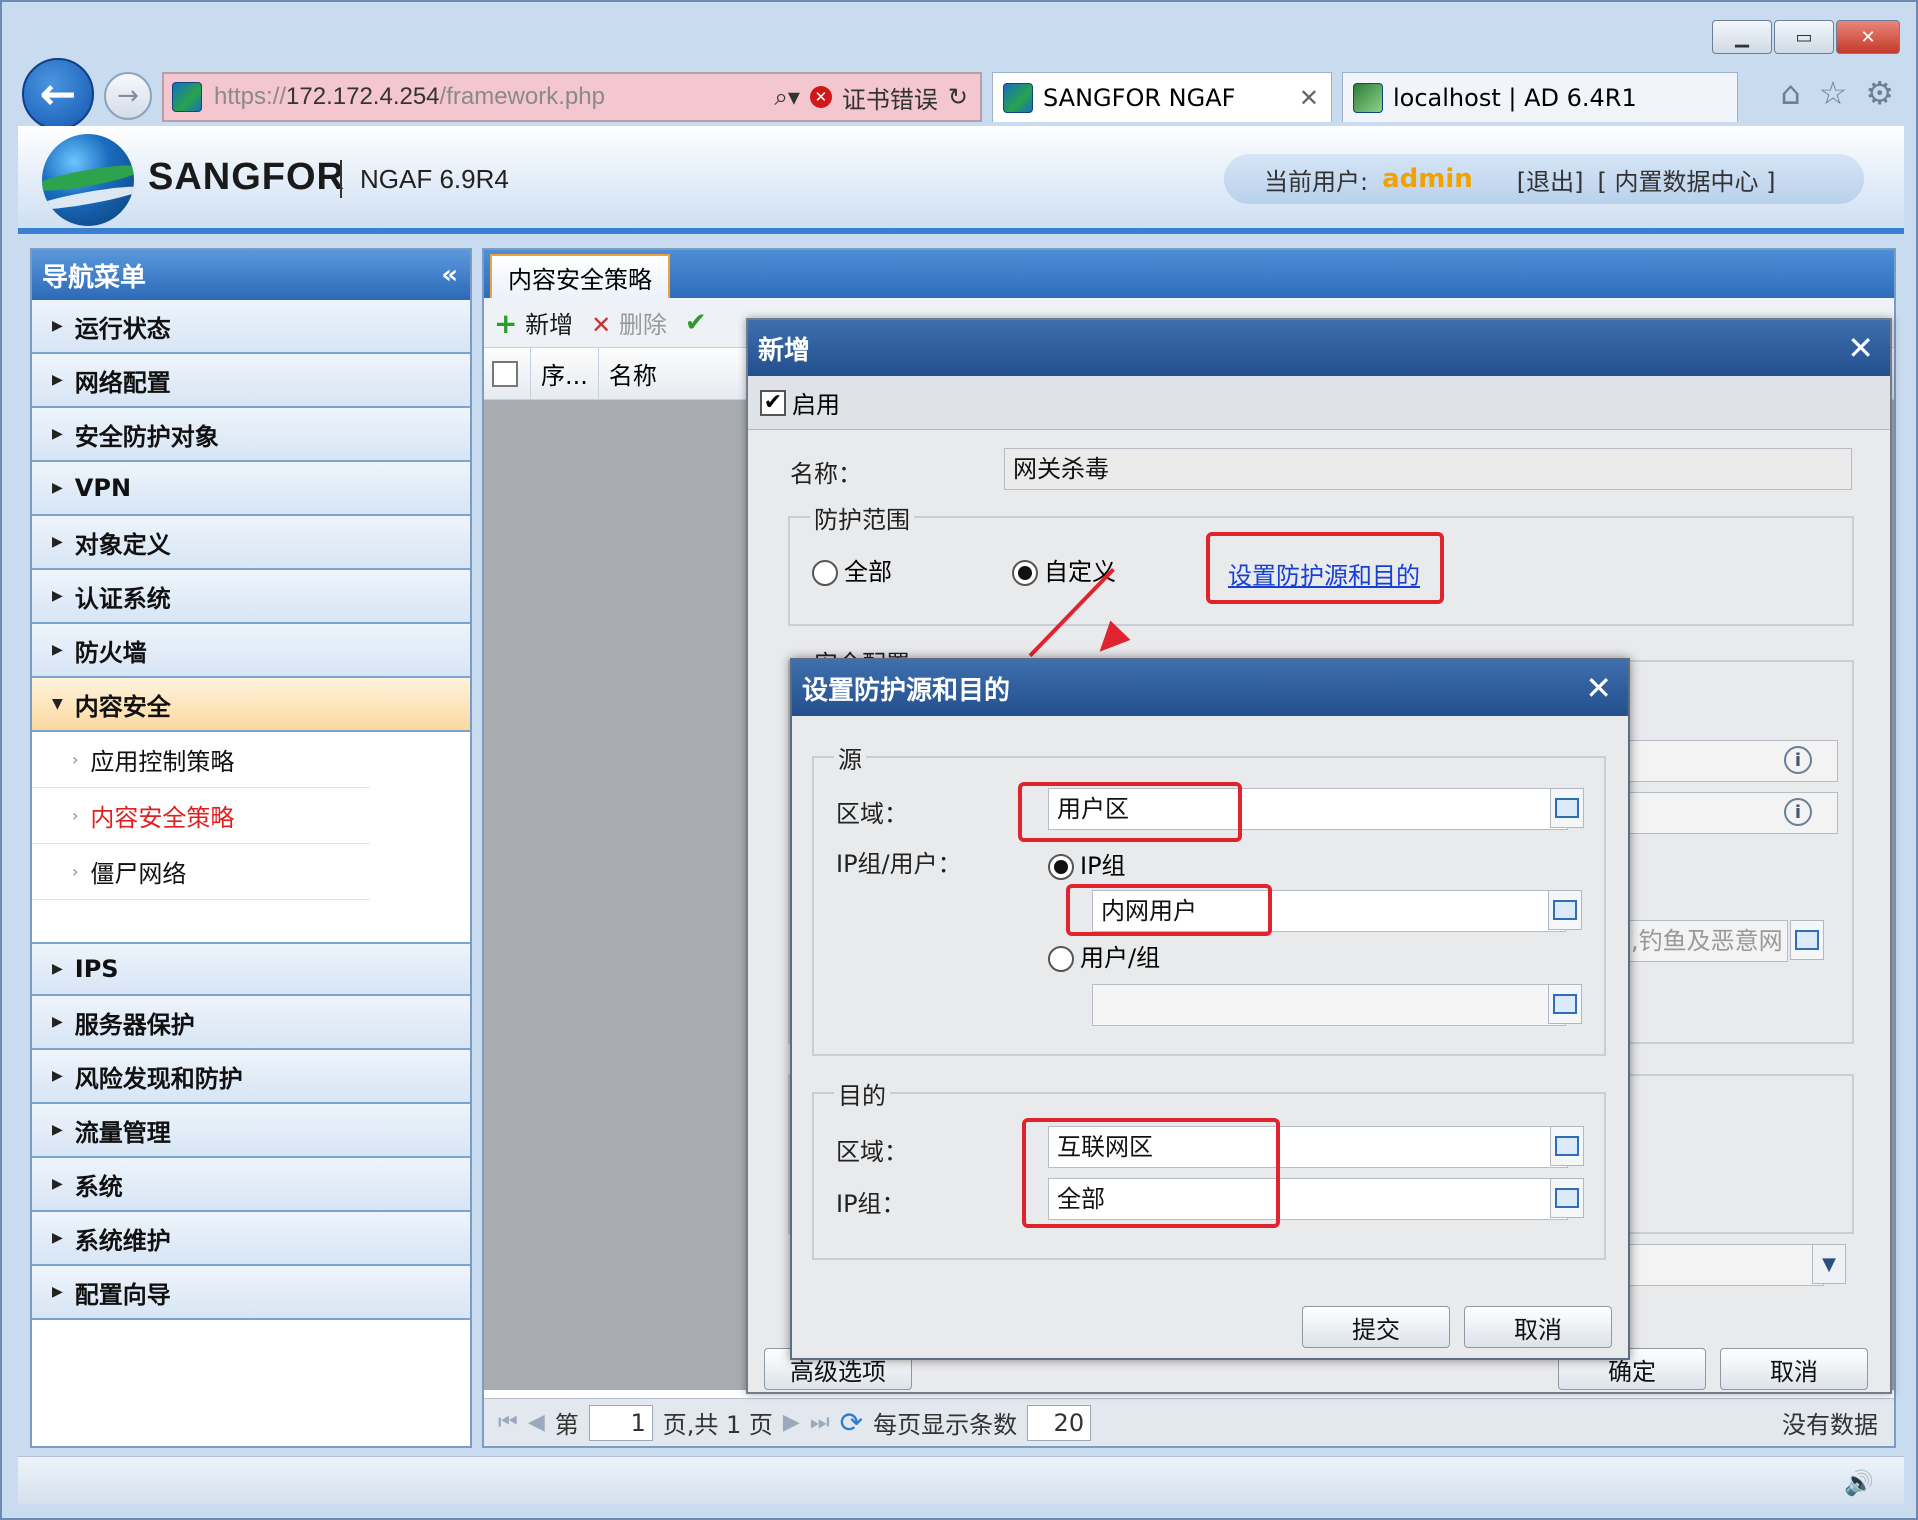 The width and height of the screenshot is (1918, 1520). What do you see at coordinates (505, 373) in the screenshot?
I see `select-all-checkbox` at bounding box center [505, 373].